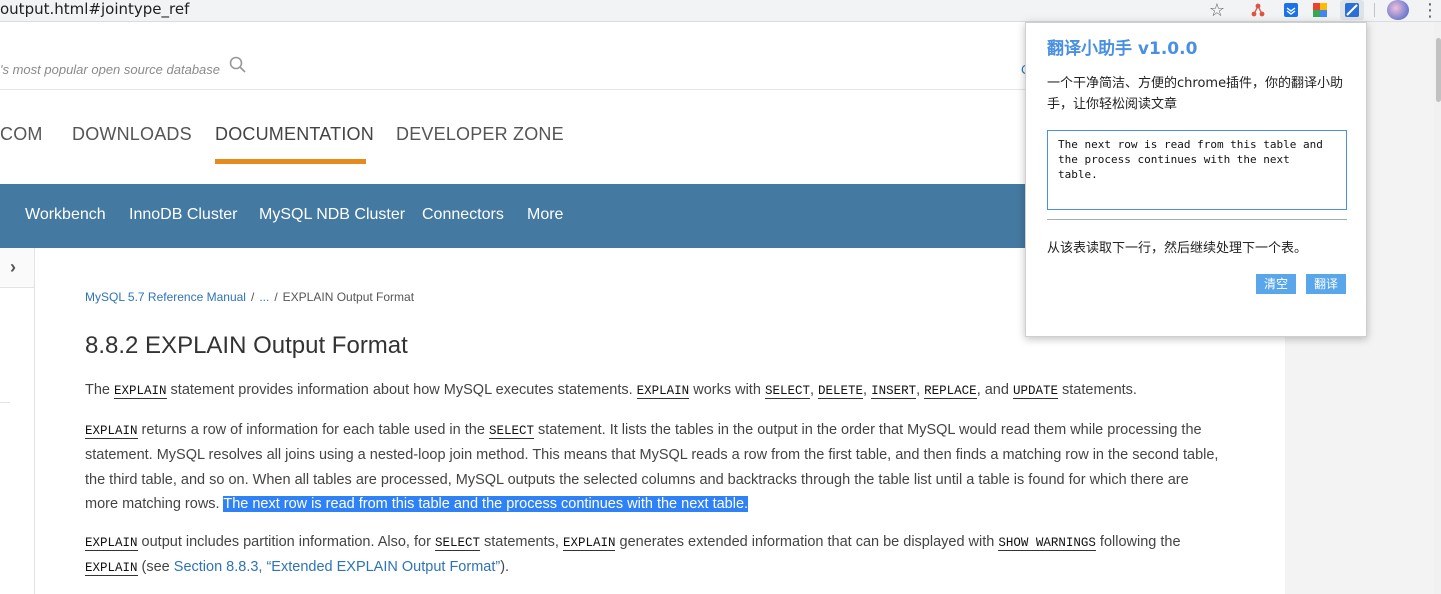 The width and height of the screenshot is (1441, 594). Describe the element at coordinates (1320, 10) in the screenshot. I see `extension-color-icon` at that location.